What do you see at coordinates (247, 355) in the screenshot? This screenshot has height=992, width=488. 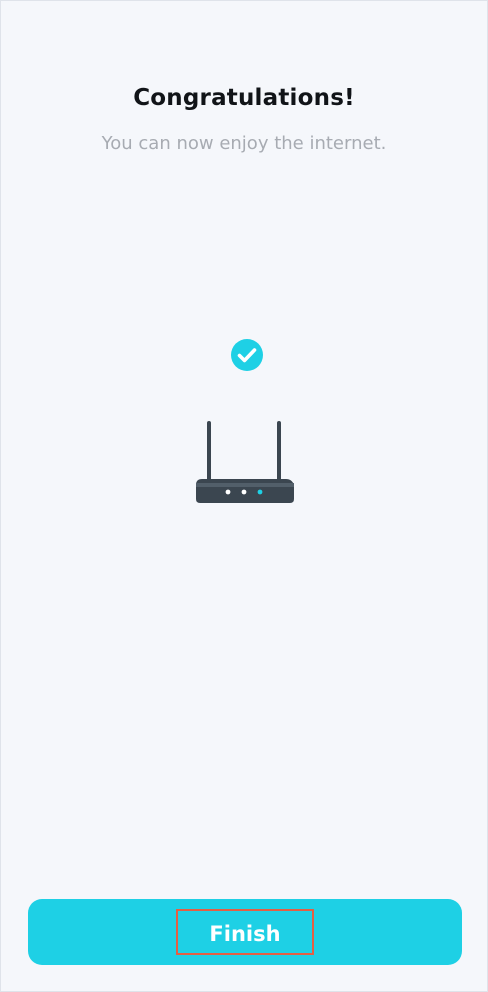 I see `check-circle-icon` at bounding box center [247, 355].